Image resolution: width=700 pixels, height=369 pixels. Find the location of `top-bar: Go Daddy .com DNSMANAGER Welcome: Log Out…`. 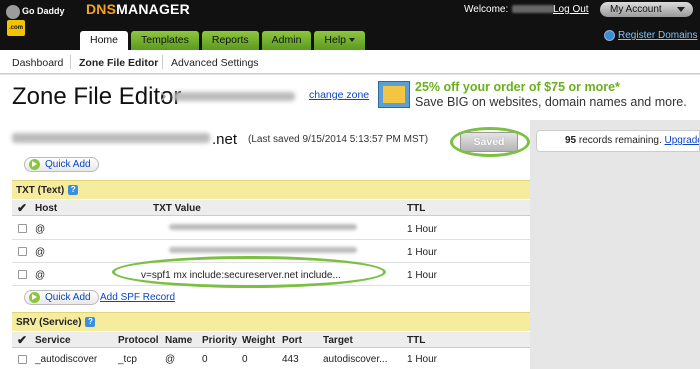

top-bar: Go Daddy .com DNSMANAGER Welcome: Log Out… is located at coordinates (350, 25).